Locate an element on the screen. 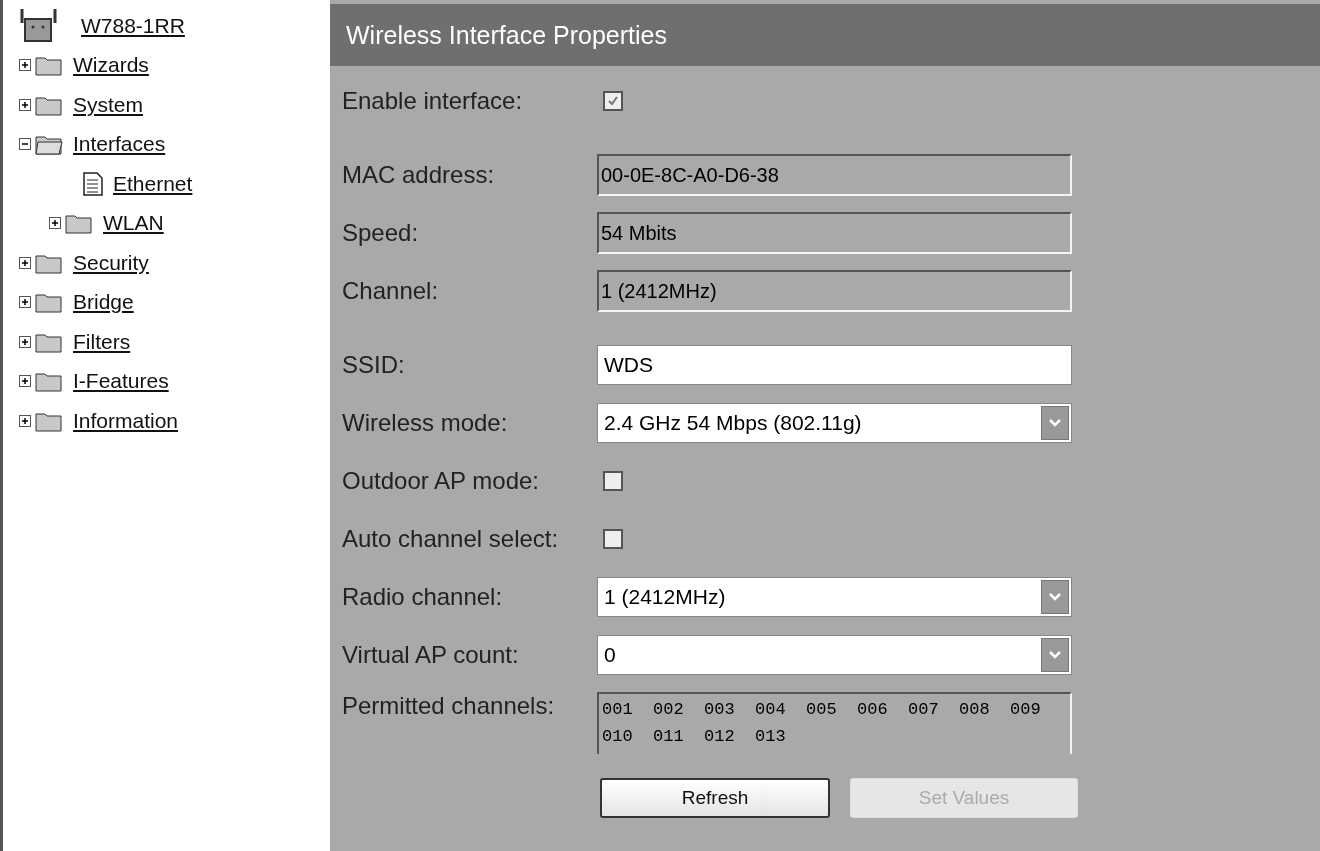 The image size is (1320, 851). checkmark-icon is located at coordinates (613, 101).